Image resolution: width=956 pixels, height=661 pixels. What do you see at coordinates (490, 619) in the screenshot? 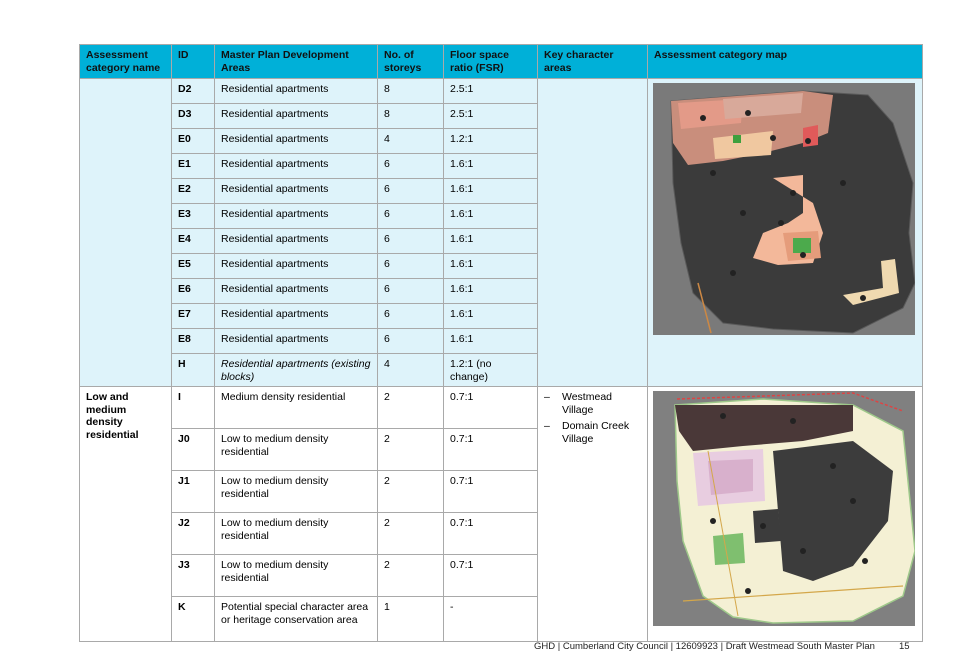
I see `fsr-cell: -` at bounding box center [490, 619].